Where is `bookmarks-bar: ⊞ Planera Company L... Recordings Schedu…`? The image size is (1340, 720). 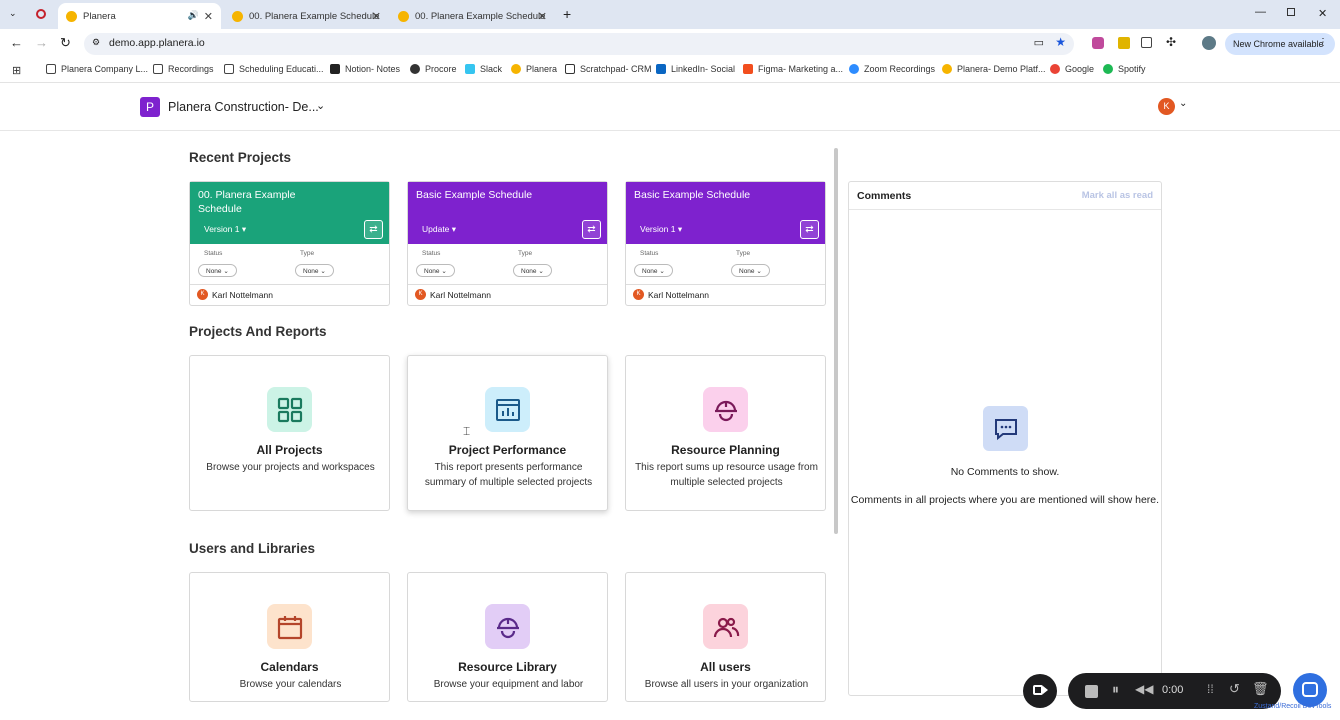
bookmarks-bar: ⊞ Planera Company L... Recordings Schedu… is located at coordinates (670, 71).